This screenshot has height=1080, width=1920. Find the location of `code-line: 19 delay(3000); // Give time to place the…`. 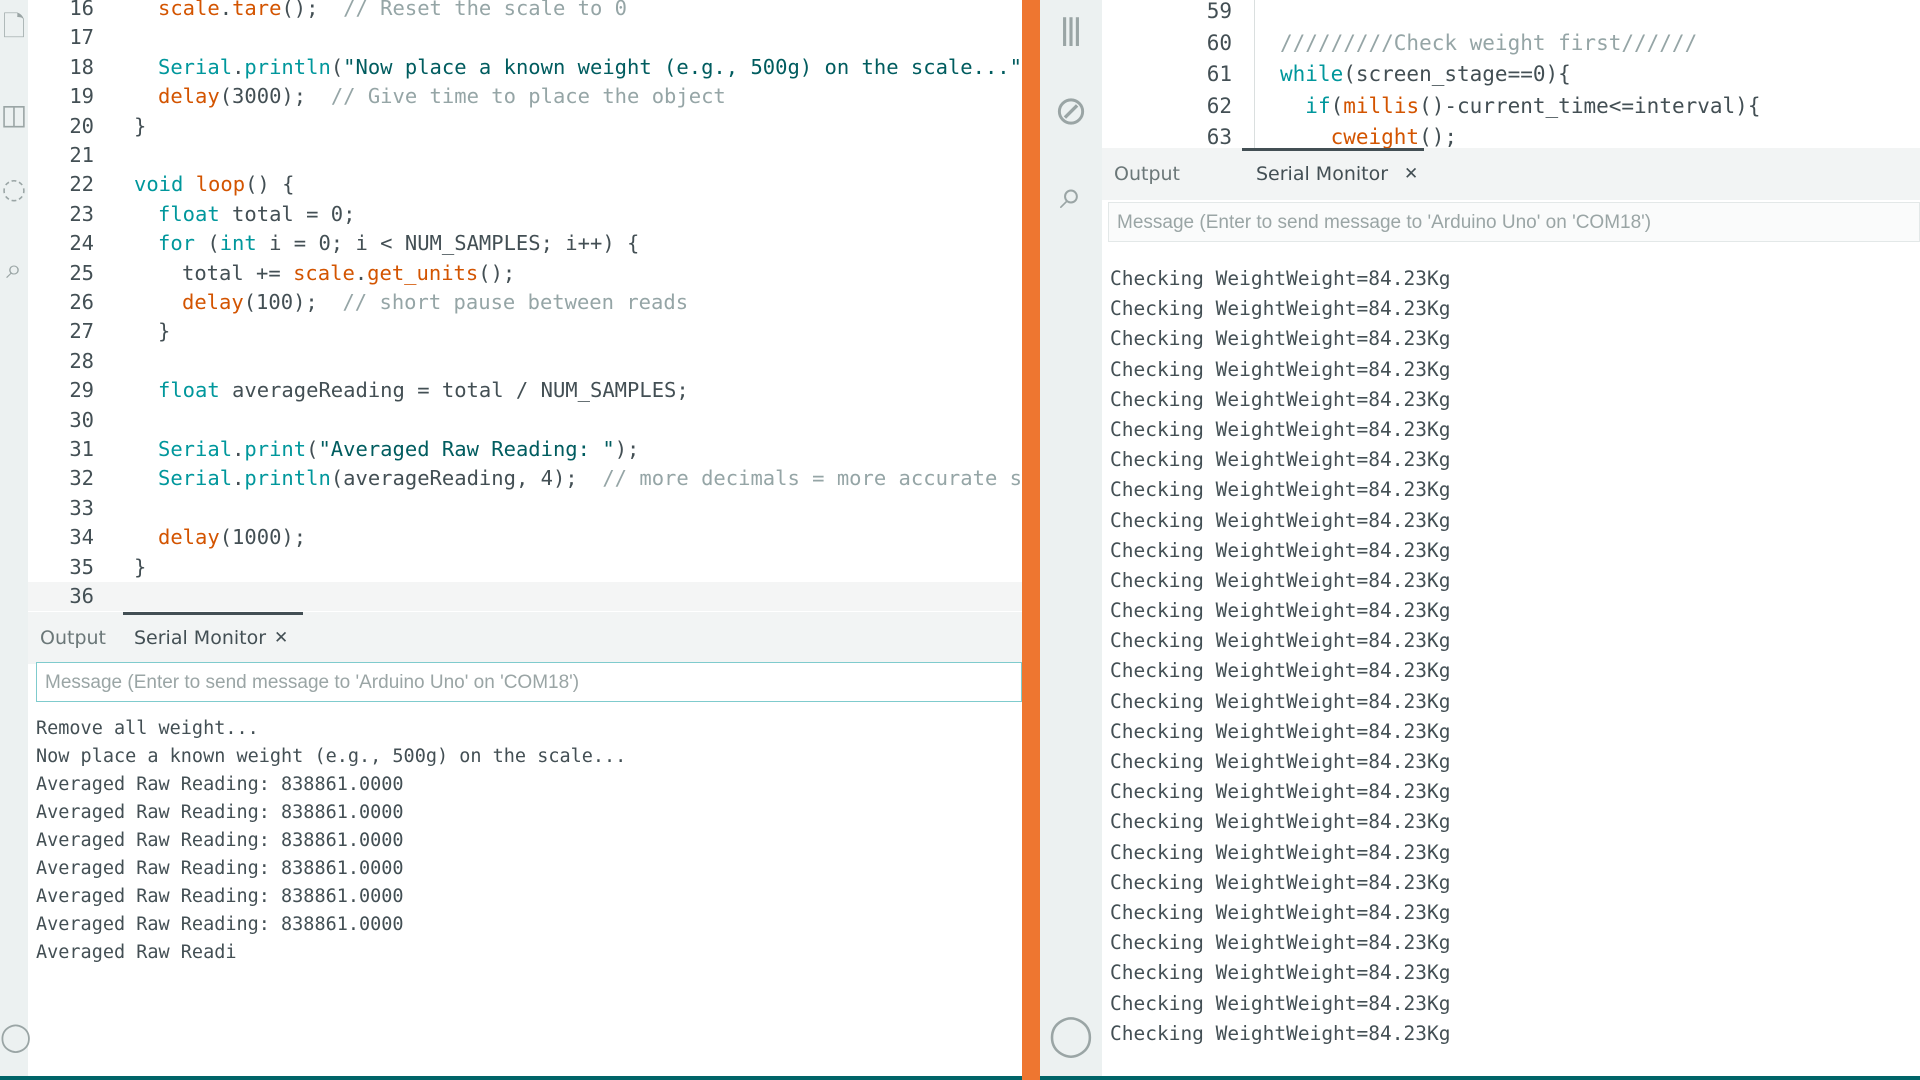

code-line: 19 delay(3000); // Give time to place the… is located at coordinates (525, 96).